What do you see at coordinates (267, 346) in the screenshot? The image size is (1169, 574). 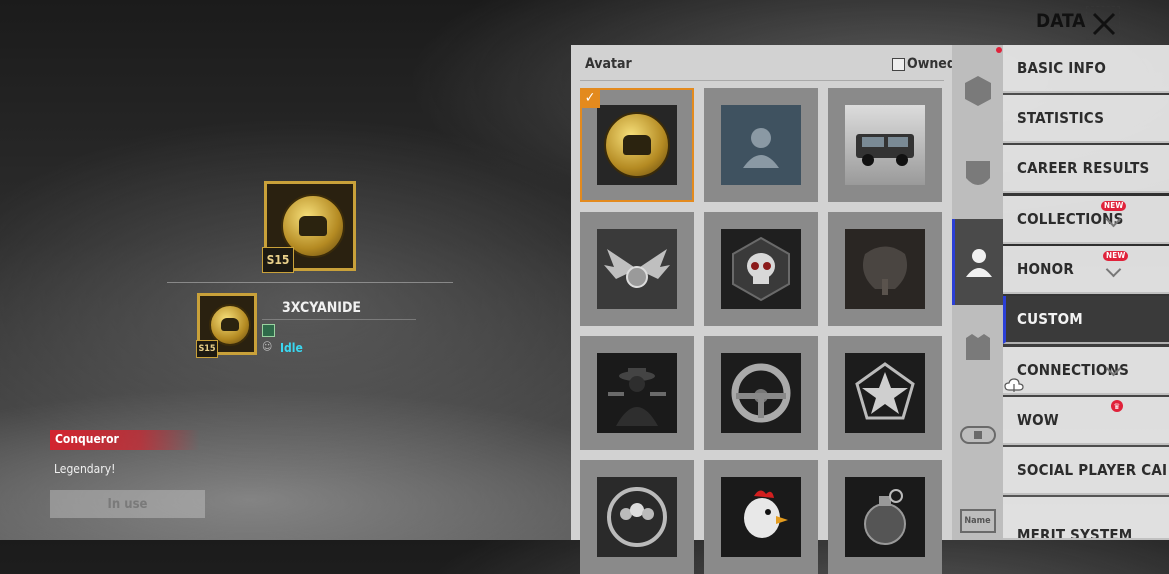 I see `friends-icon: ☺` at bounding box center [267, 346].